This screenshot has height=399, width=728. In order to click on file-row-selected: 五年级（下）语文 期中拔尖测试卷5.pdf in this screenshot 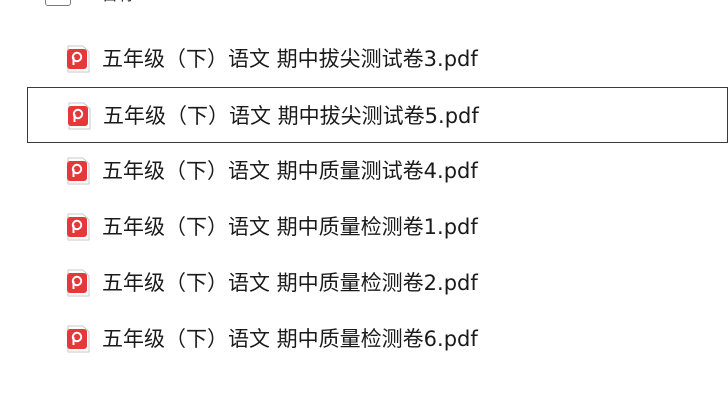, I will do `click(377, 115)`.